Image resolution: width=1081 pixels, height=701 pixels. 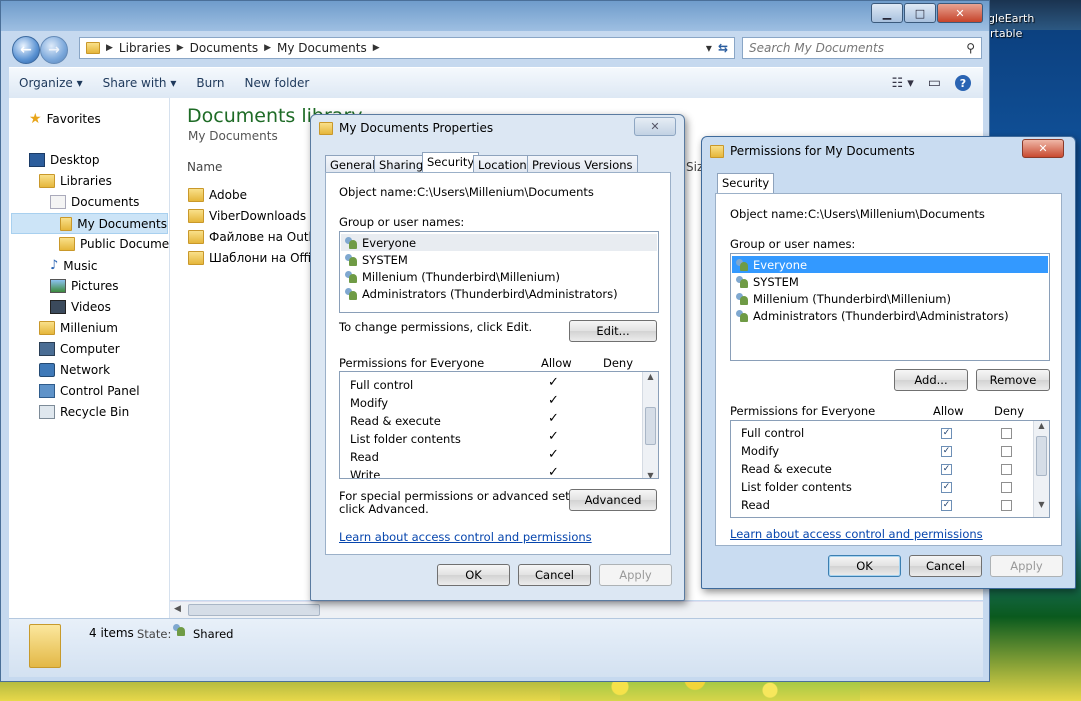 What do you see at coordinates (1006, 469) in the screenshot?
I see `deny-read-execute-checkbox` at bounding box center [1006, 469].